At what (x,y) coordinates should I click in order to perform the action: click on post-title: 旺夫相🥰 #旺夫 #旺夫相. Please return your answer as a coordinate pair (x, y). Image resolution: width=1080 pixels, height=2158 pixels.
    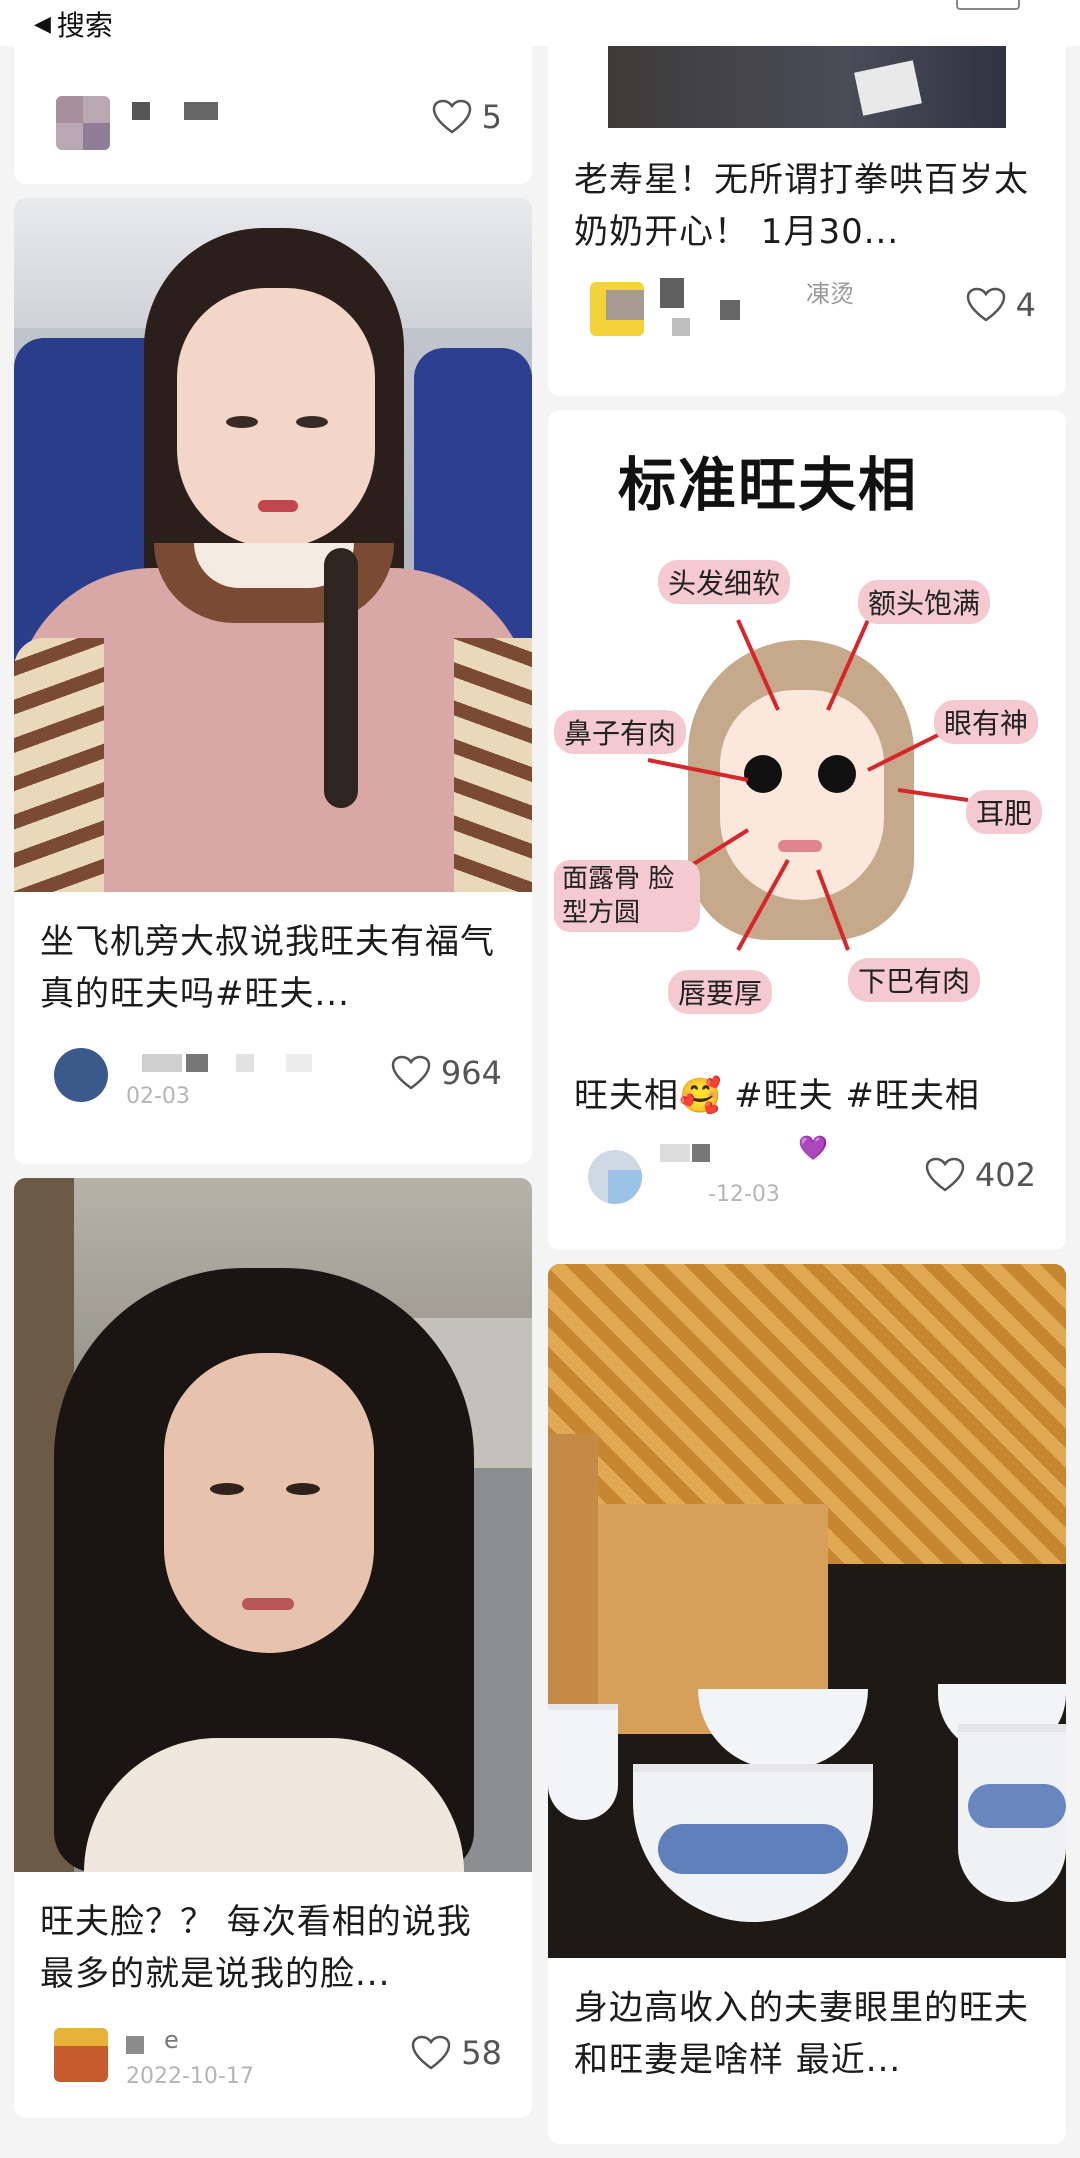
    Looking at the image, I should click on (807, 1091).